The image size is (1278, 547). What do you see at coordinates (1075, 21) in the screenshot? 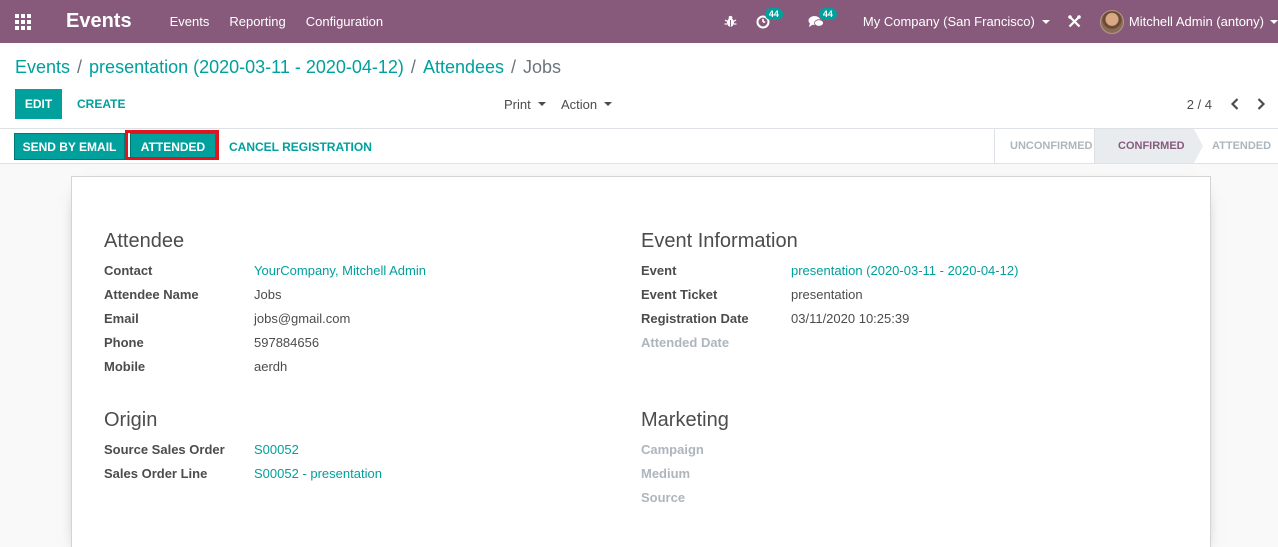
I see `tools-icon` at bounding box center [1075, 21].